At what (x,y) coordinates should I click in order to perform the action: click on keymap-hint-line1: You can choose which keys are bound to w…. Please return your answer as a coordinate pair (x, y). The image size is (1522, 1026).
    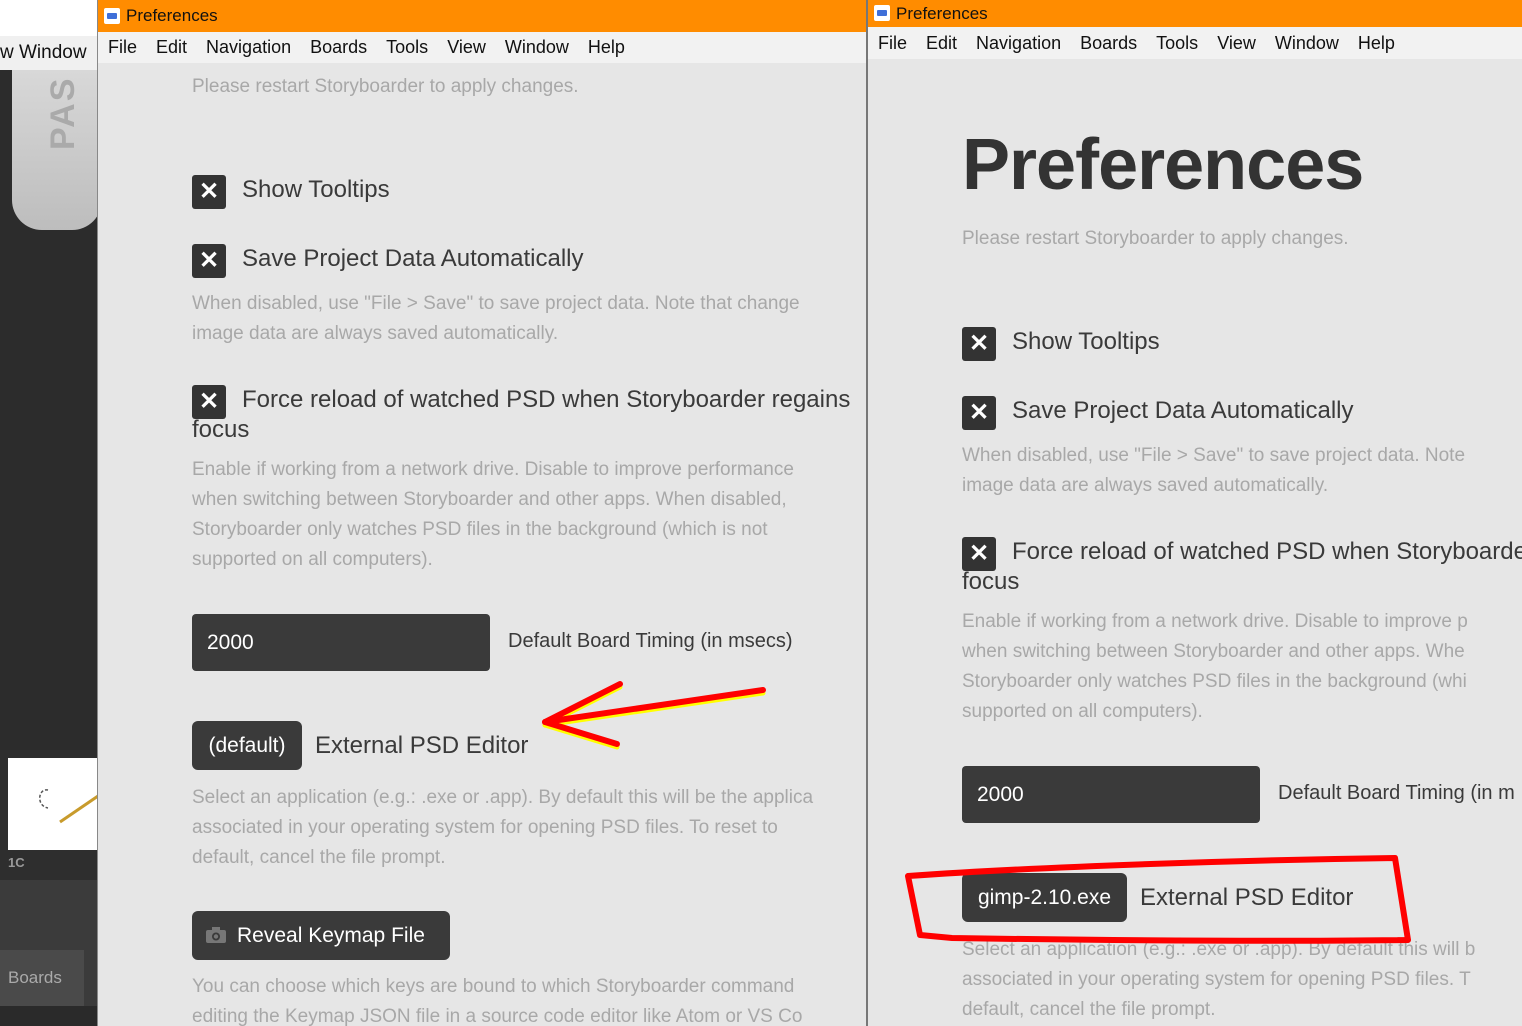
    Looking at the image, I should click on (493, 986).